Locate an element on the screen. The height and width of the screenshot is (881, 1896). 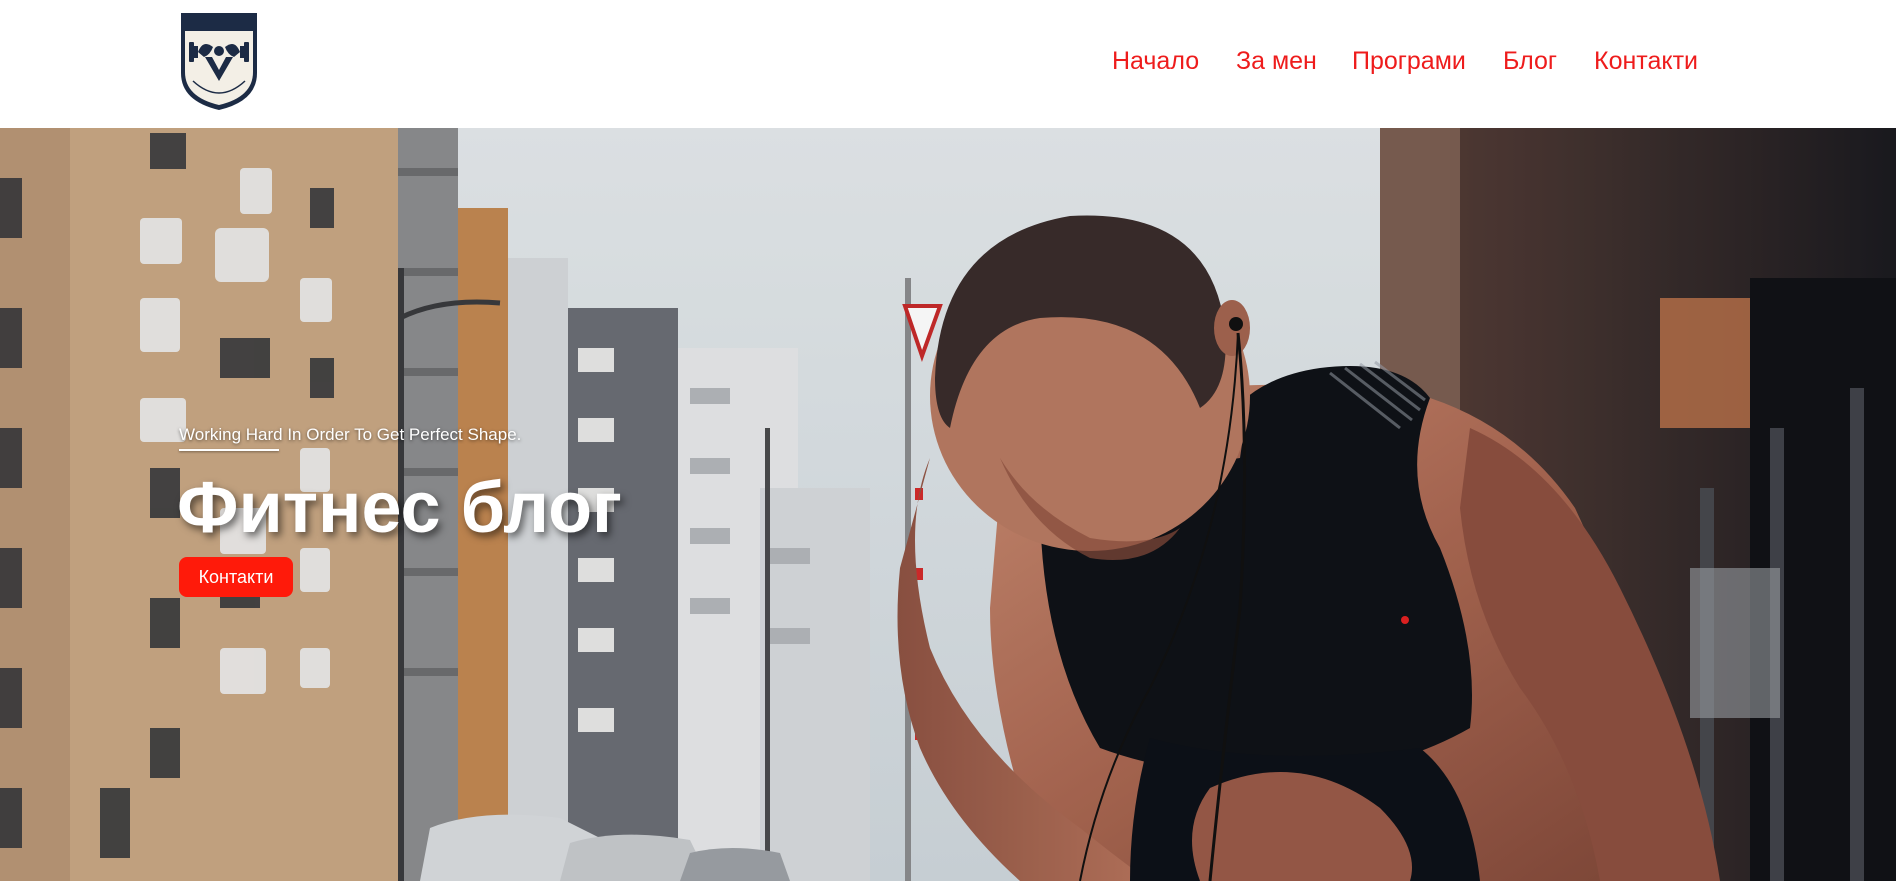
hero-title: Фитнес блог is located at coordinates (400, 508).